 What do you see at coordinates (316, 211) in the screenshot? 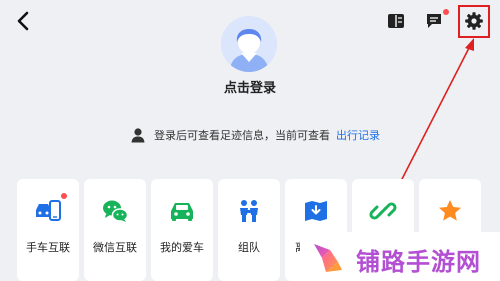
I see `offline-map-icon` at bounding box center [316, 211].